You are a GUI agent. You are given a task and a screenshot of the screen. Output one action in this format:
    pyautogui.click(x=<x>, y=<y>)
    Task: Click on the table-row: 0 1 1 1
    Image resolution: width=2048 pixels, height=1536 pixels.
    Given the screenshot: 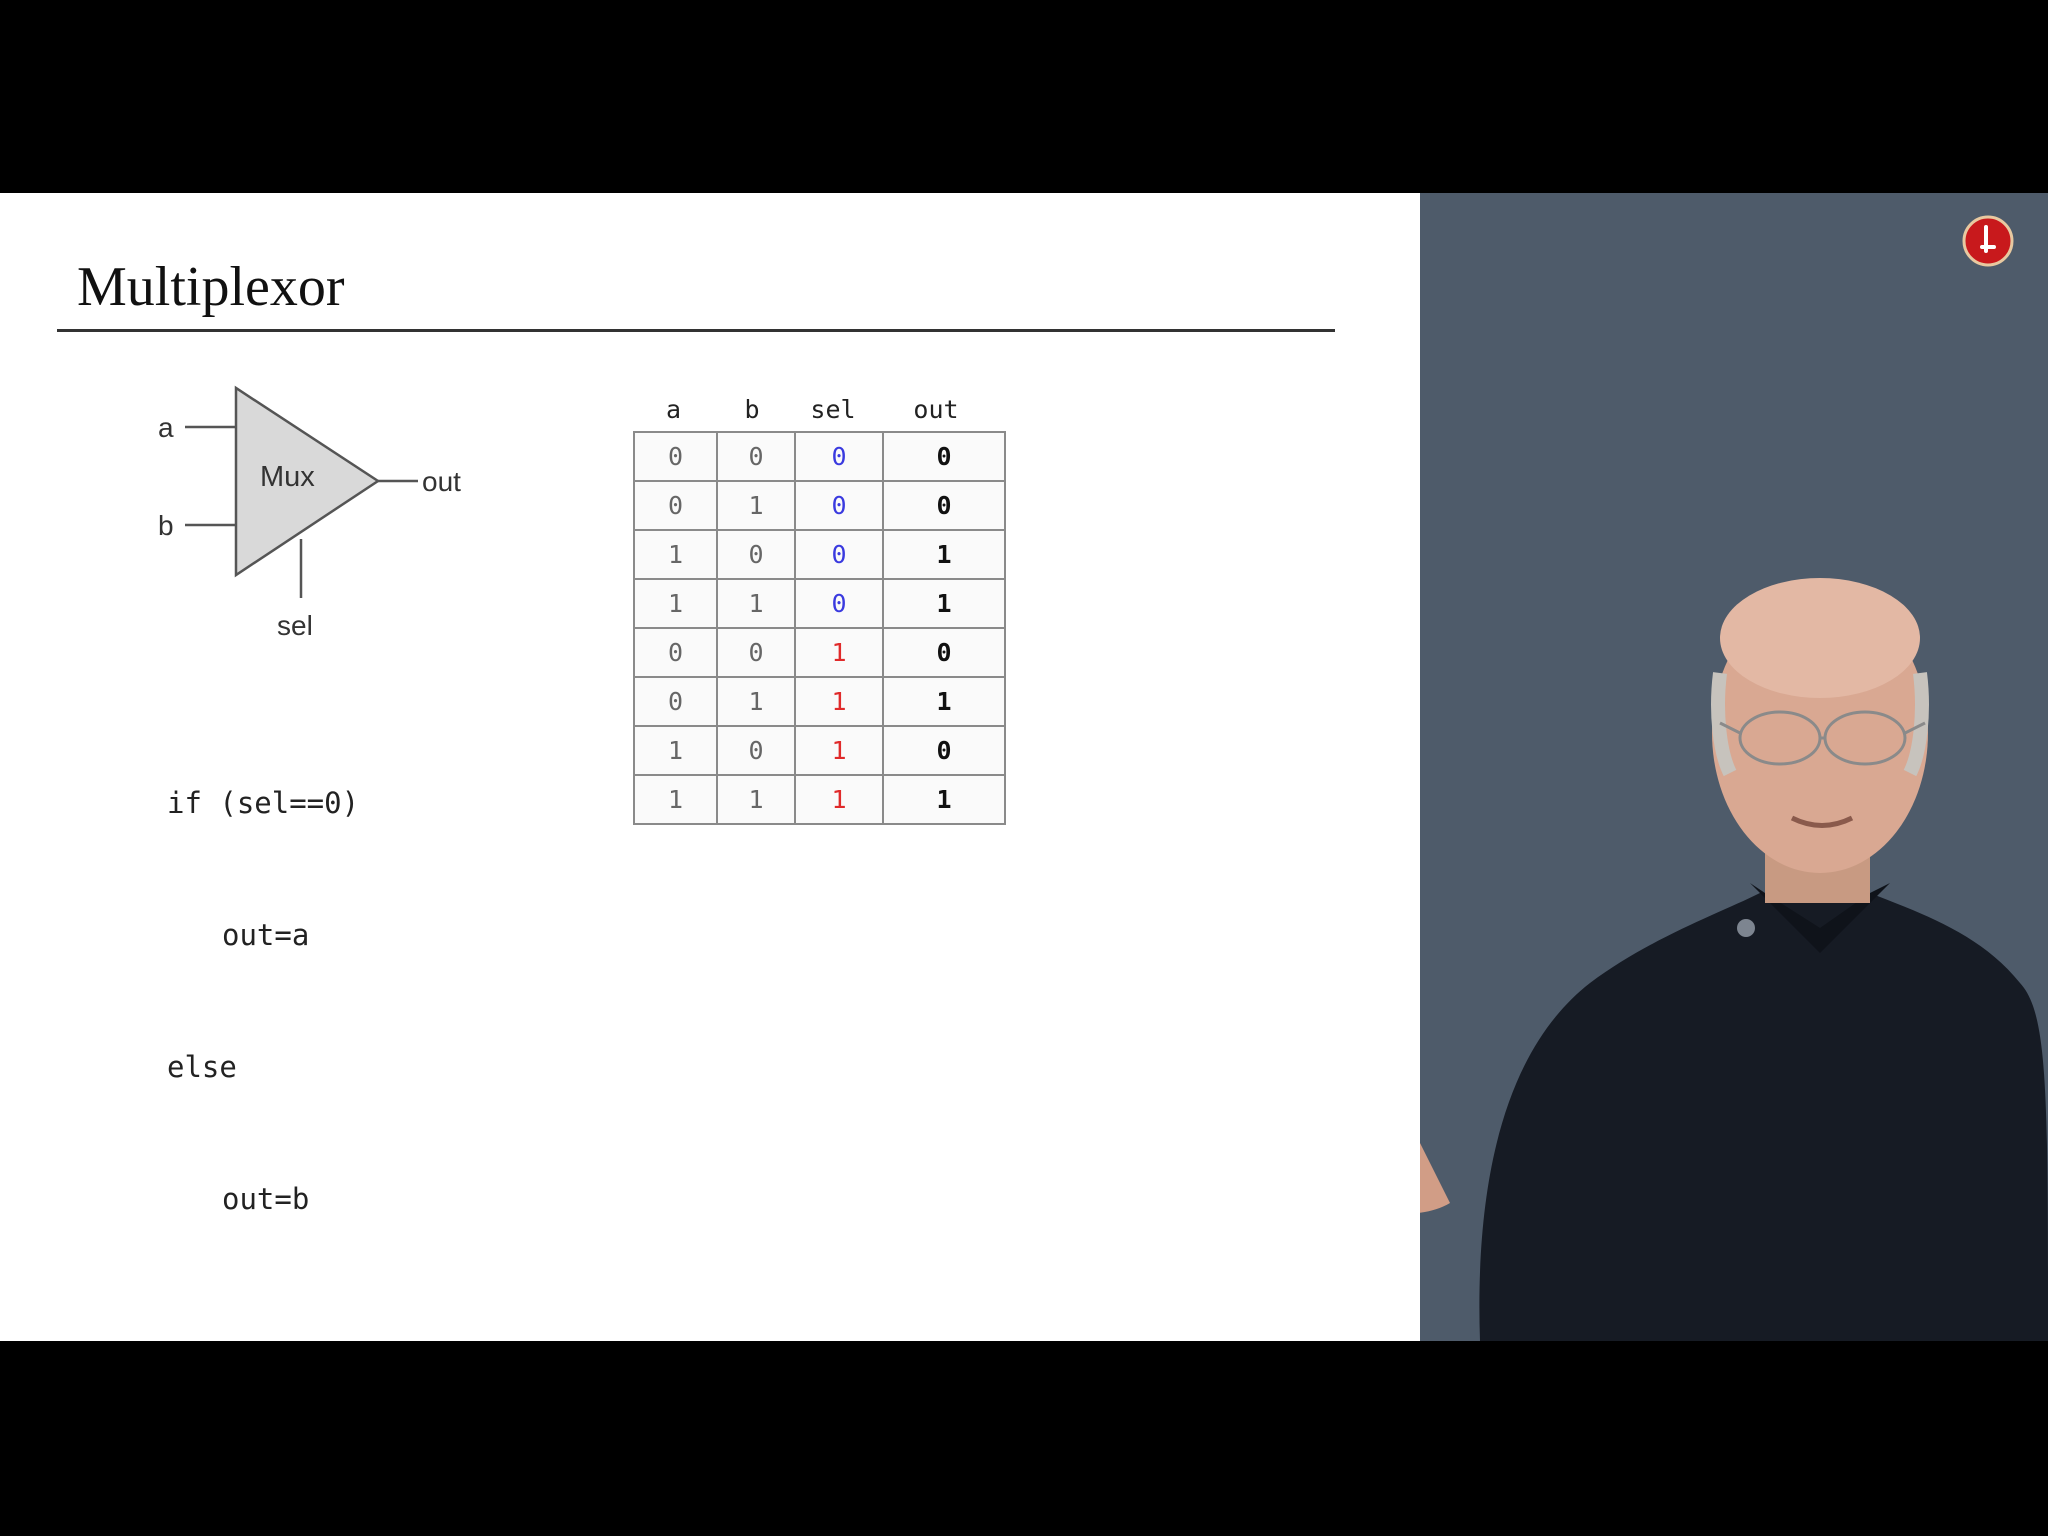 What is the action you would take?
    pyautogui.click(x=819, y=701)
    